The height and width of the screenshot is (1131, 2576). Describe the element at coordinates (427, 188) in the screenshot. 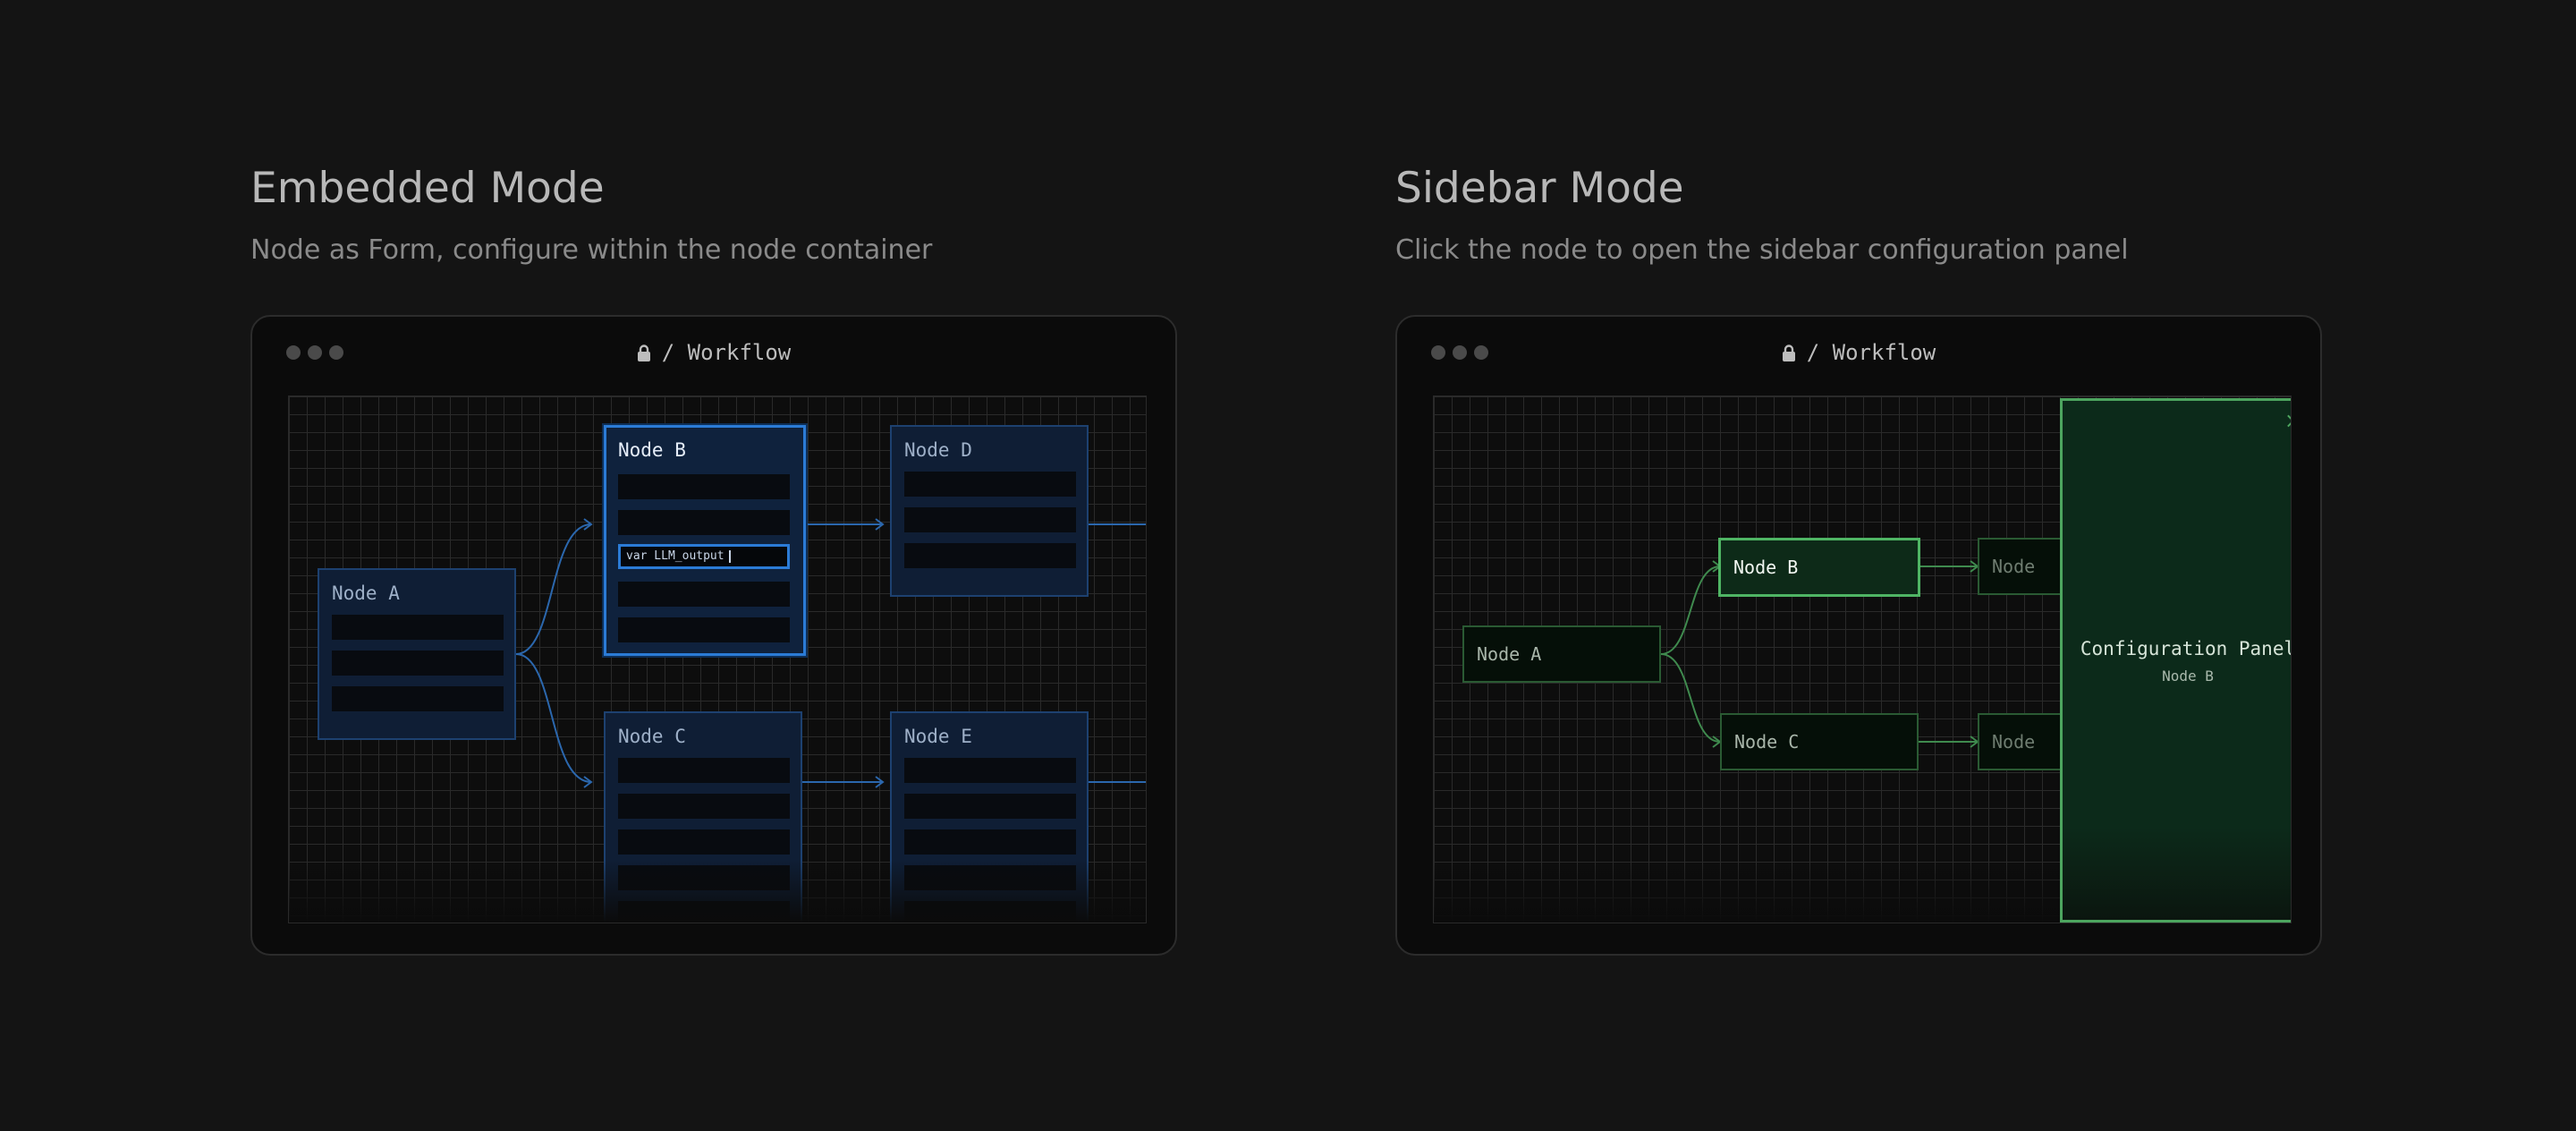

I see `embedded-mode-title: Embedded Mode` at that location.